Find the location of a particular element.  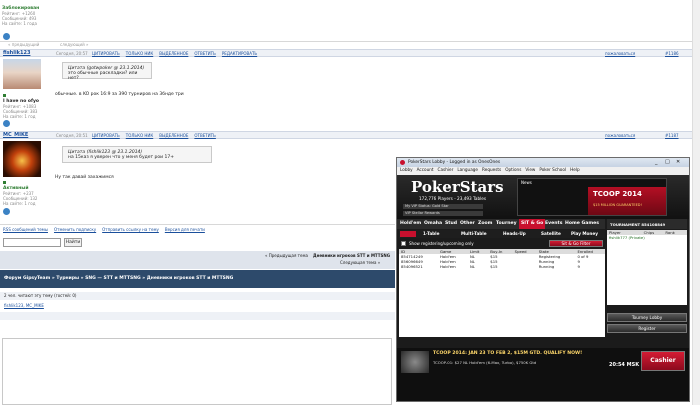

menu-item: Lobby is located at coordinates (406, 169).